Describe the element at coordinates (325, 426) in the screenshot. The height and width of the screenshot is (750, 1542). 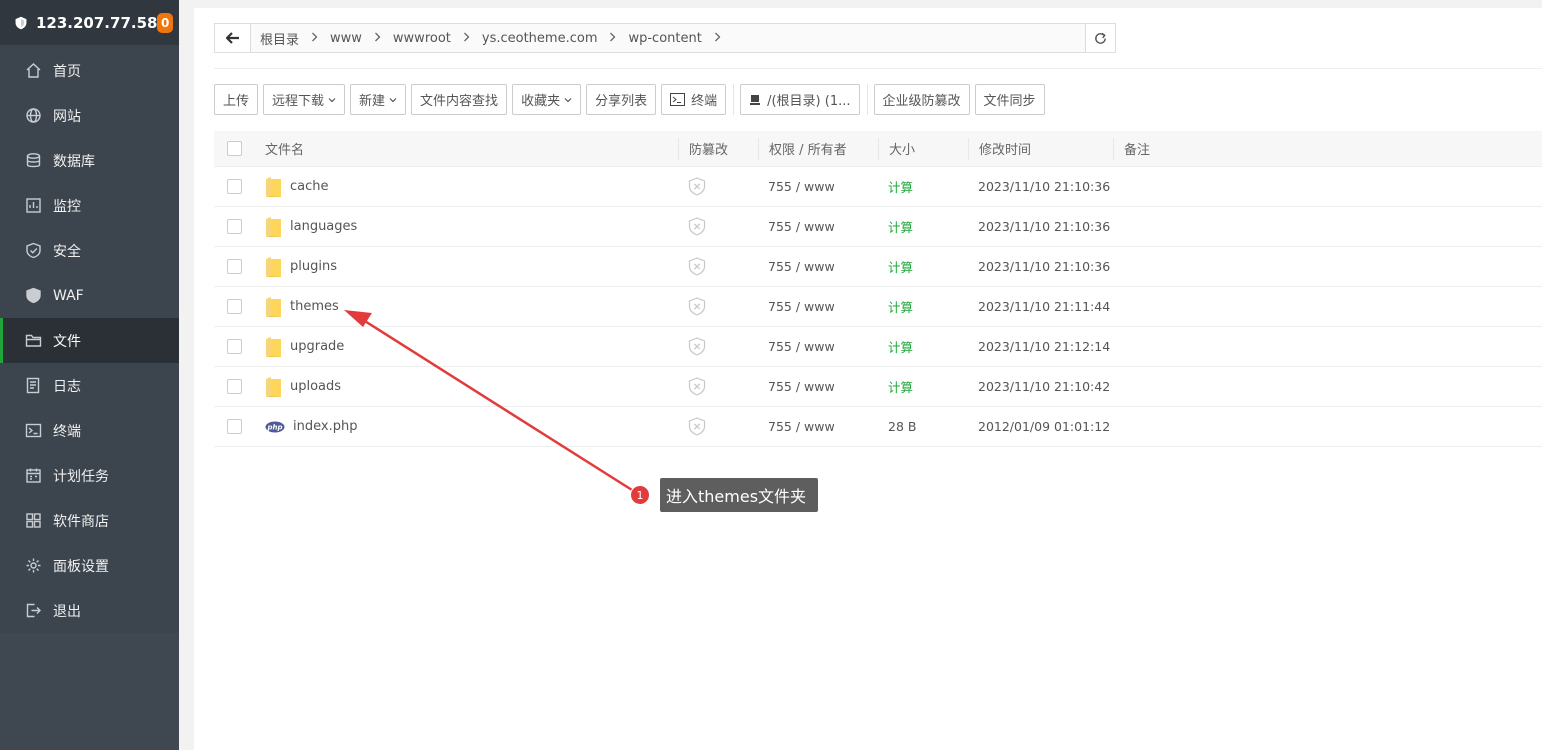
I see `file-name: index.php` at that location.